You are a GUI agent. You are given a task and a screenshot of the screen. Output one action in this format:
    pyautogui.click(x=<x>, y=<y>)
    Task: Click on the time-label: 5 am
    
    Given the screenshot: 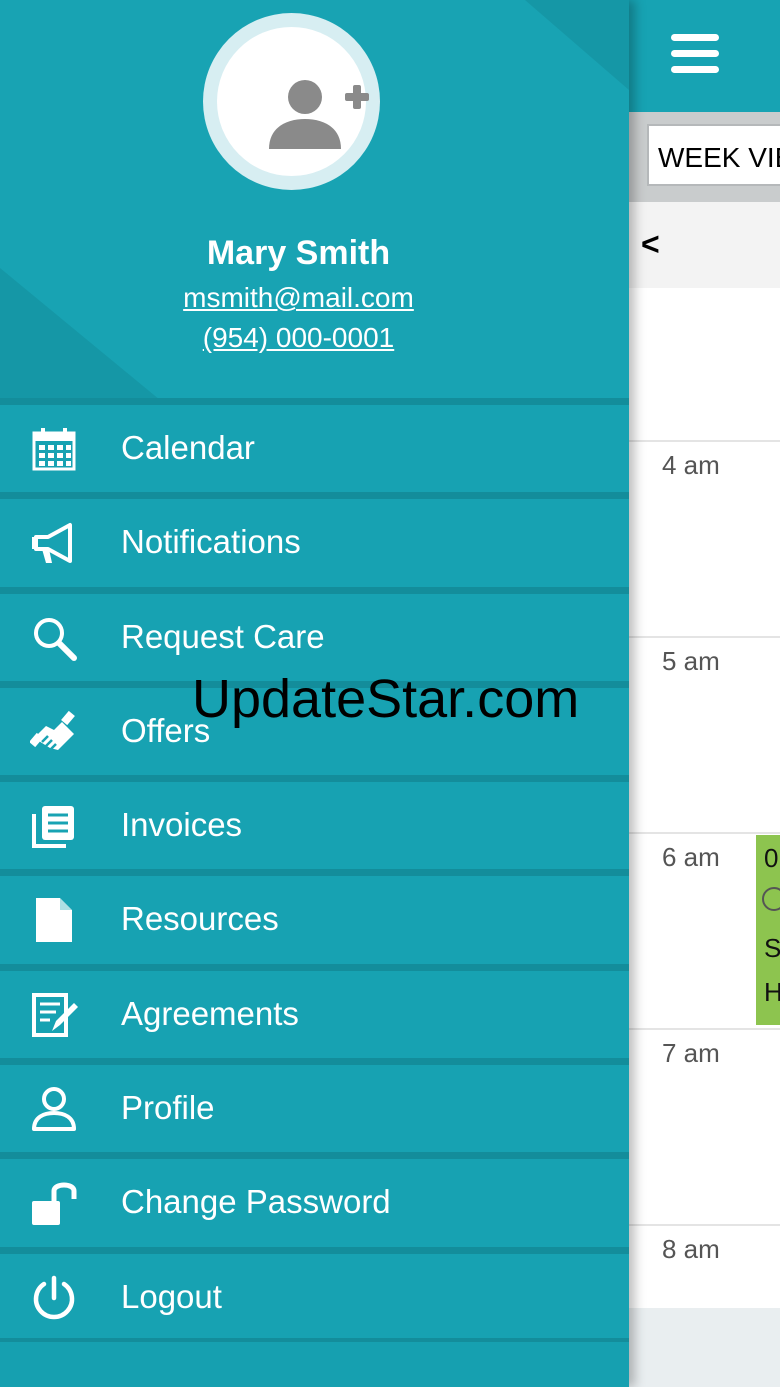 What is the action you would take?
    pyautogui.click(x=691, y=661)
    